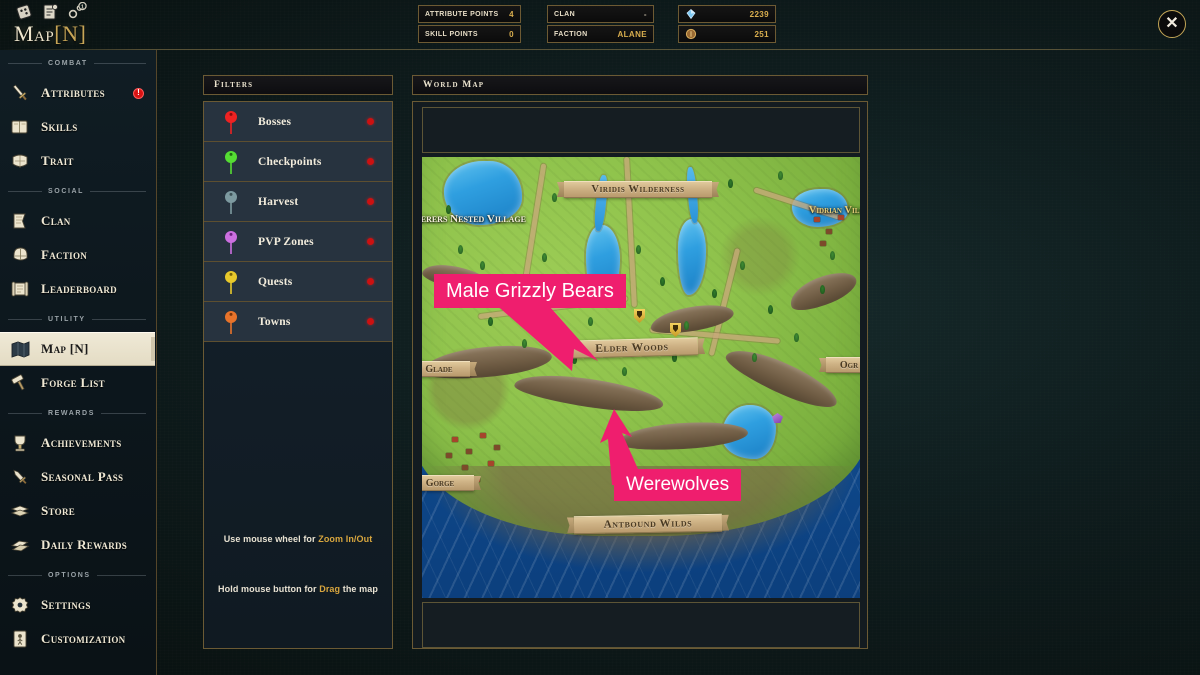  I want to click on callout-text: Werewolves, so click(678, 484).